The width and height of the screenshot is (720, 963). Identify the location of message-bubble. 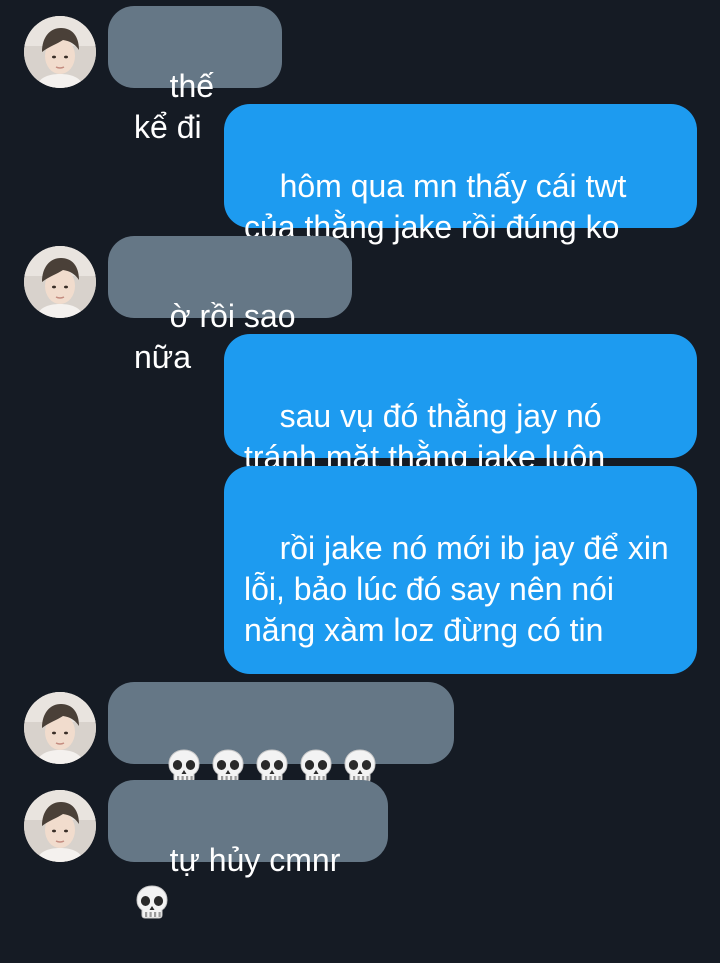
(281, 753).